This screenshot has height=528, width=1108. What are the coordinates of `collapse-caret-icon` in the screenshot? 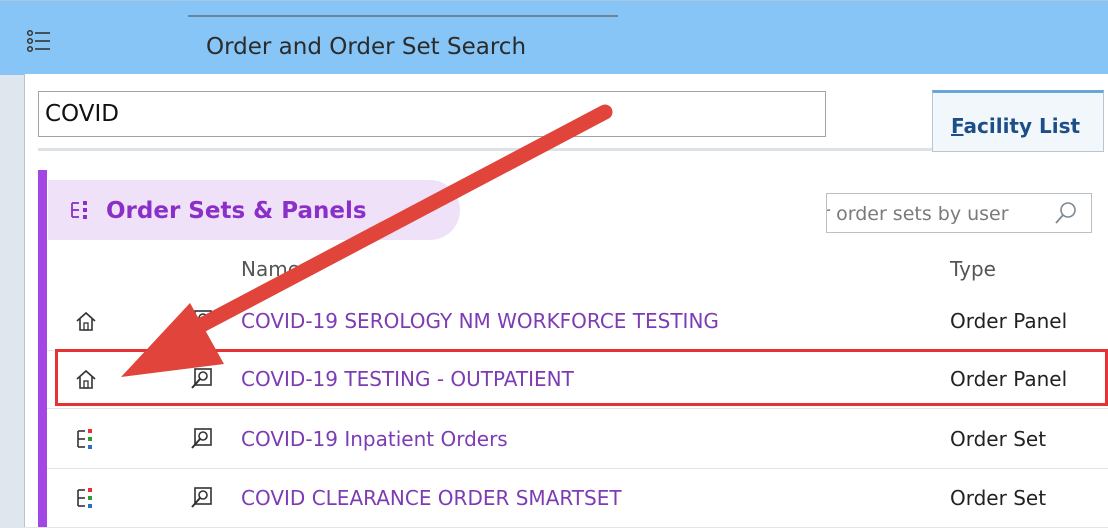 It's located at (426, 206).